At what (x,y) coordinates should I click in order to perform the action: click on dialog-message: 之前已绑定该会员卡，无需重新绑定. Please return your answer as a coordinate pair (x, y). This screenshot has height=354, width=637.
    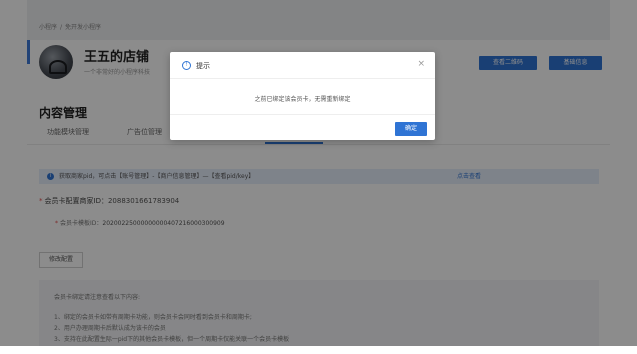
    Looking at the image, I should click on (302, 99).